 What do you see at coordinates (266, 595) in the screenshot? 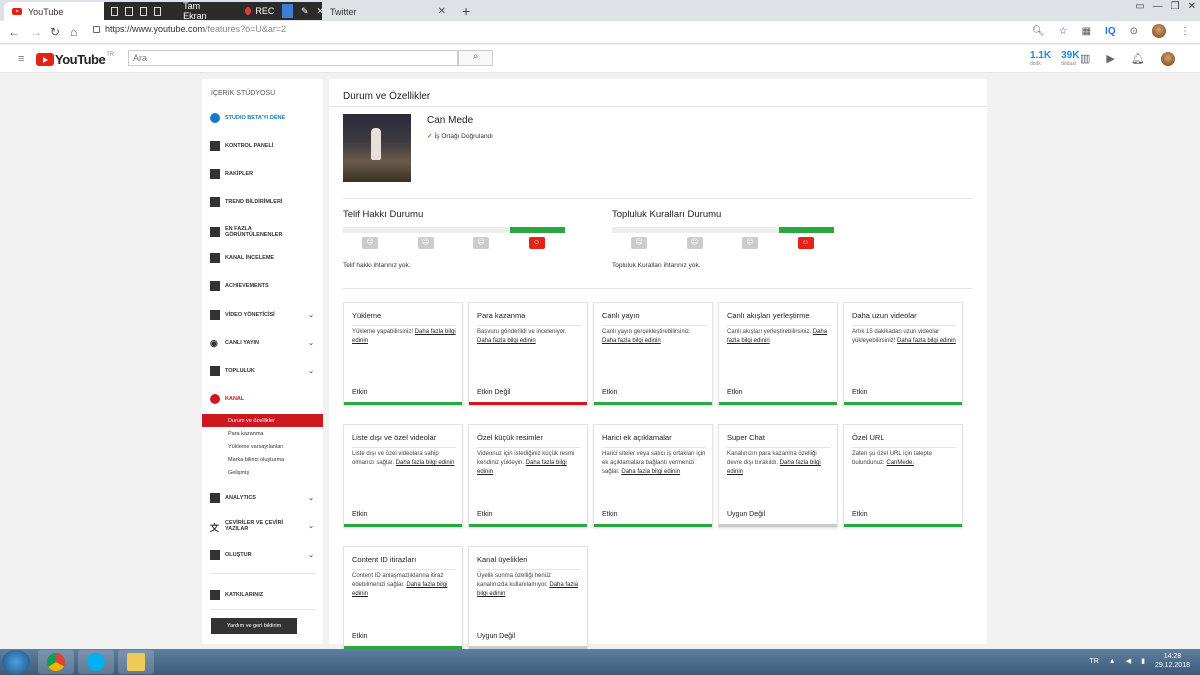
I see `sidebar-item-contributions: KATKILARINIZ` at bounding box center [266, 595].